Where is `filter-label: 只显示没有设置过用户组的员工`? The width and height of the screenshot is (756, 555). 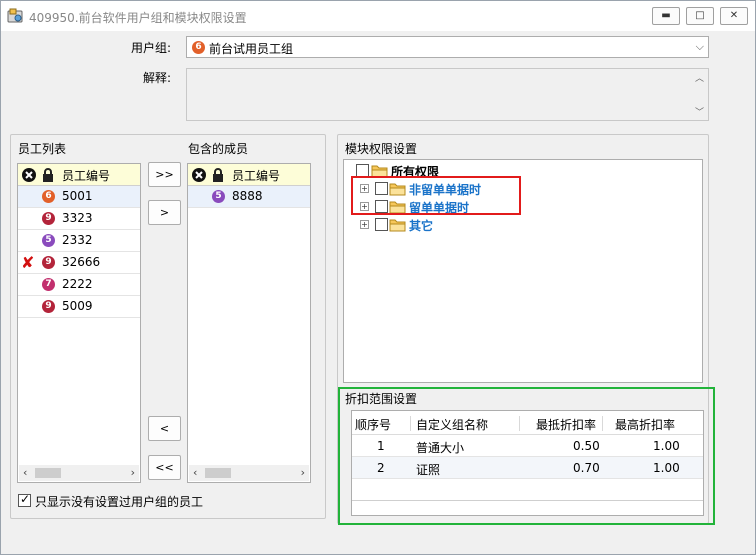
filter-label: 只显示没有设置过用户组的员工 is located at coordinates (119, 501).